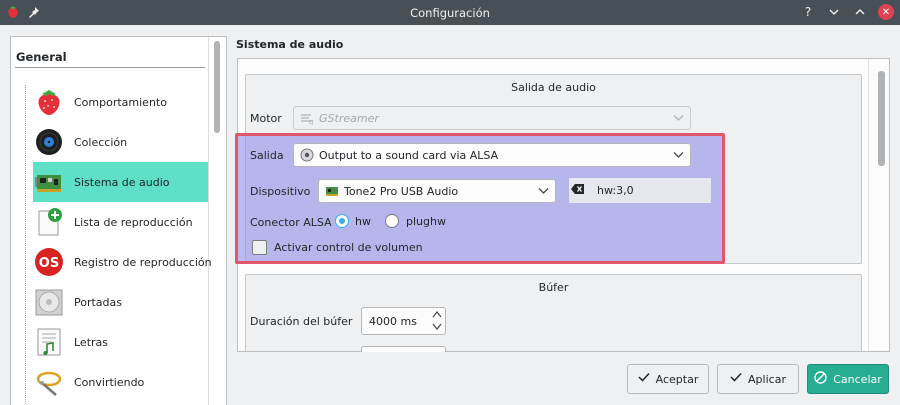  I want to click on help-icon: ?, so click(808, 12).